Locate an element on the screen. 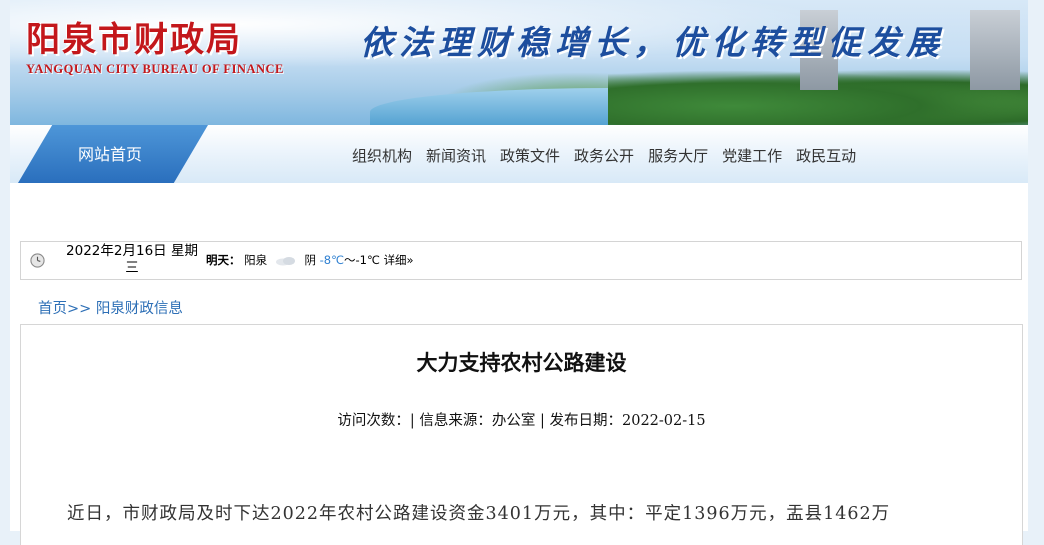  article-meta: 访问次数：| 信息来源：办公室 | 发布日期：2022-02-15 is located at coordinates (521, 421).